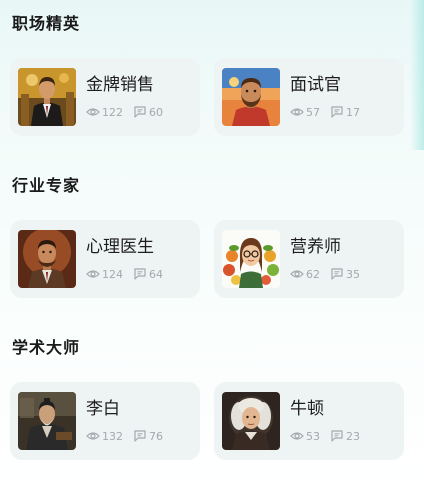 The height and width of the screenshot is (490, 424). What do you see at coordinates (313, 436) in the screenshot?
I see `view-count: 53` at bounding box center [313, 436].